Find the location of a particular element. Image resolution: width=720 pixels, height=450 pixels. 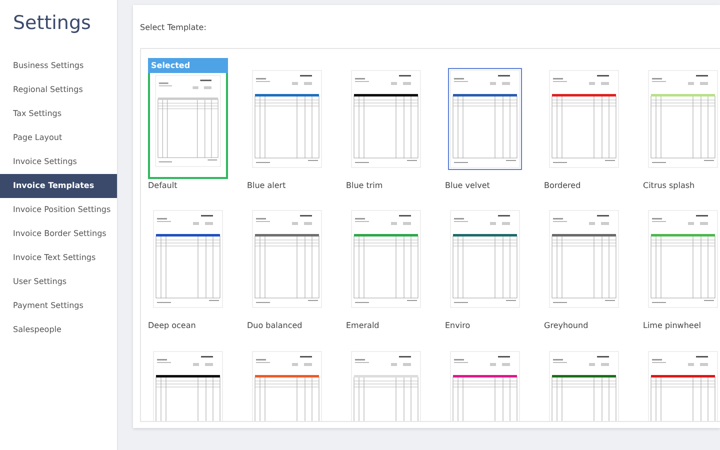

template-name: Blue alert is located at coordinates (287, 185).